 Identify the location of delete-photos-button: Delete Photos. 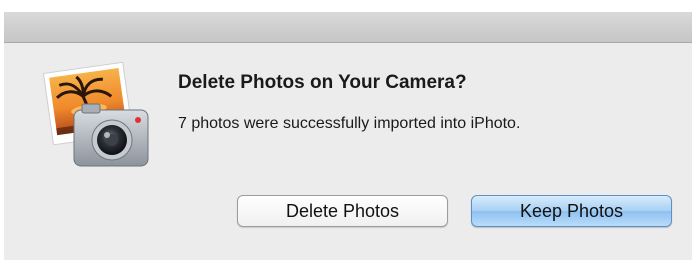
(342, 211).